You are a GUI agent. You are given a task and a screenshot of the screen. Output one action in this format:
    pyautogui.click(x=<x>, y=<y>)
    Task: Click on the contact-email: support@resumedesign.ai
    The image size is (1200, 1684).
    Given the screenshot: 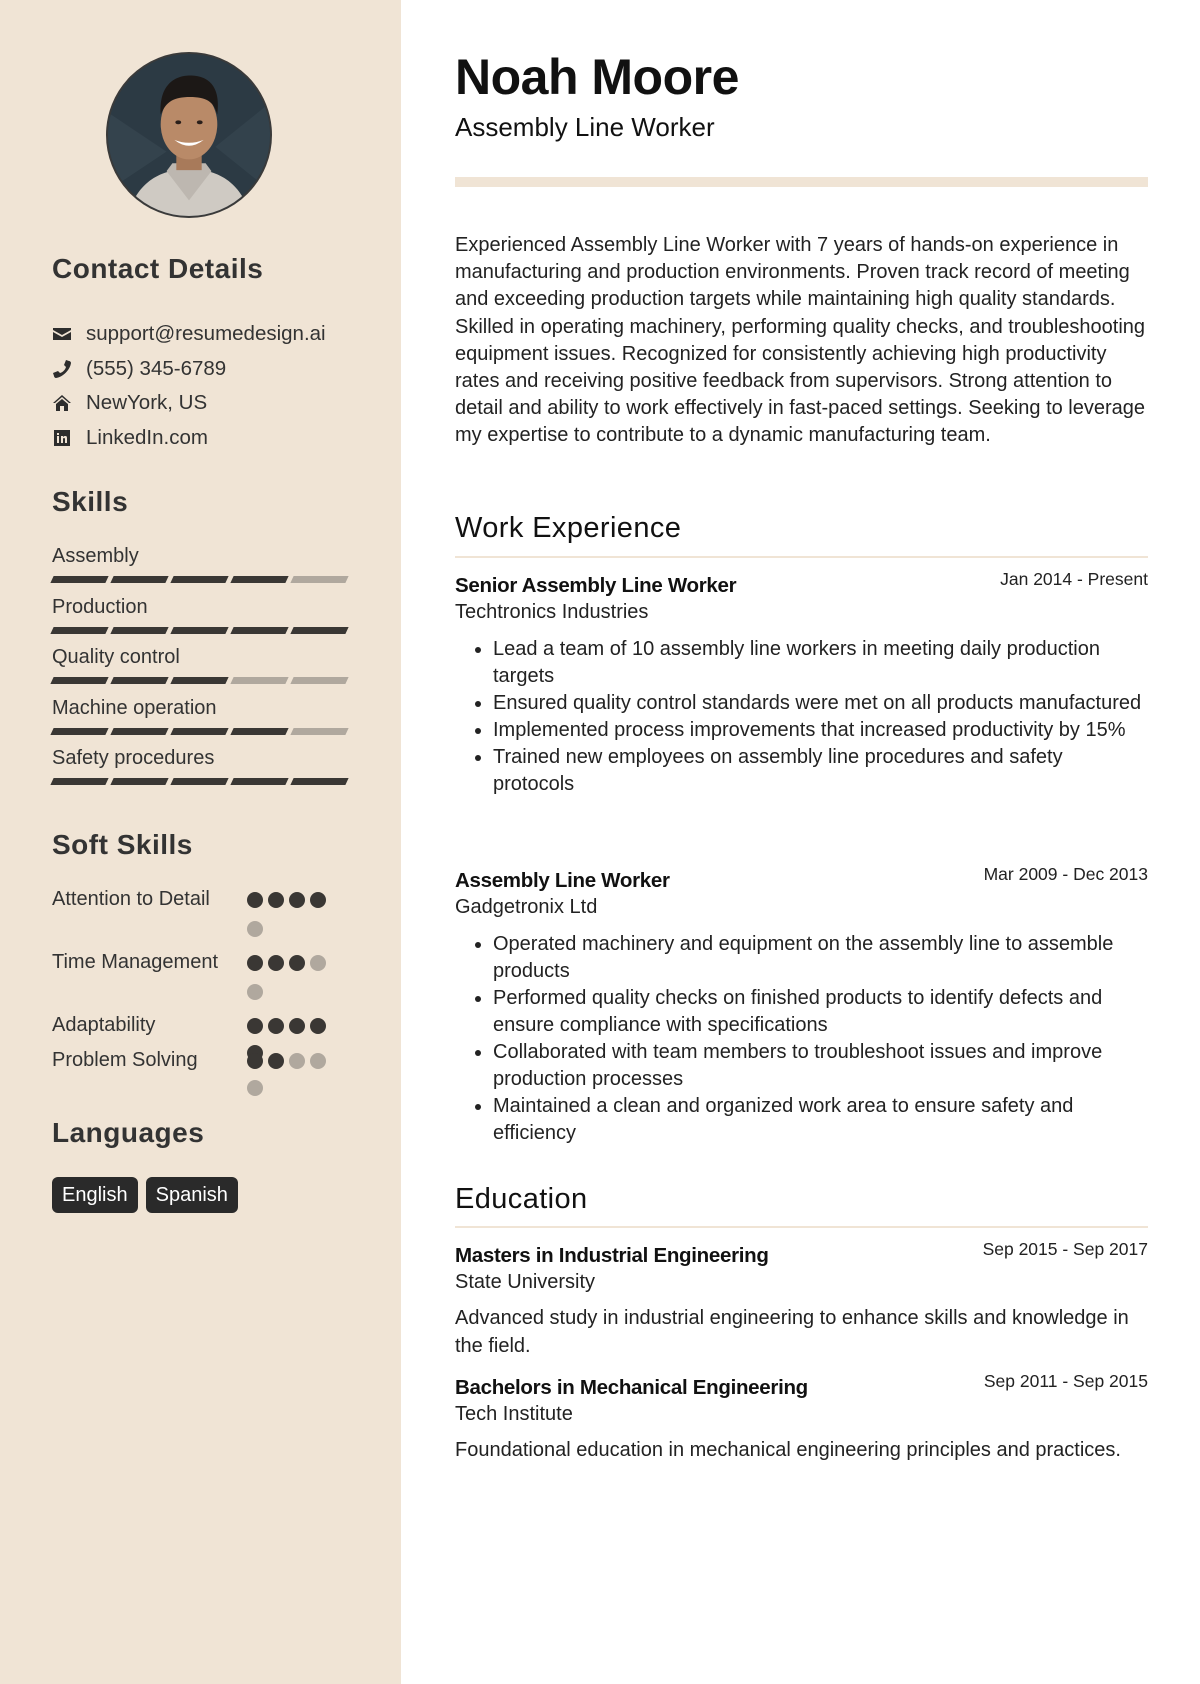 What is the action you would take?
    pyautogui.click(x=189, y=334)
    